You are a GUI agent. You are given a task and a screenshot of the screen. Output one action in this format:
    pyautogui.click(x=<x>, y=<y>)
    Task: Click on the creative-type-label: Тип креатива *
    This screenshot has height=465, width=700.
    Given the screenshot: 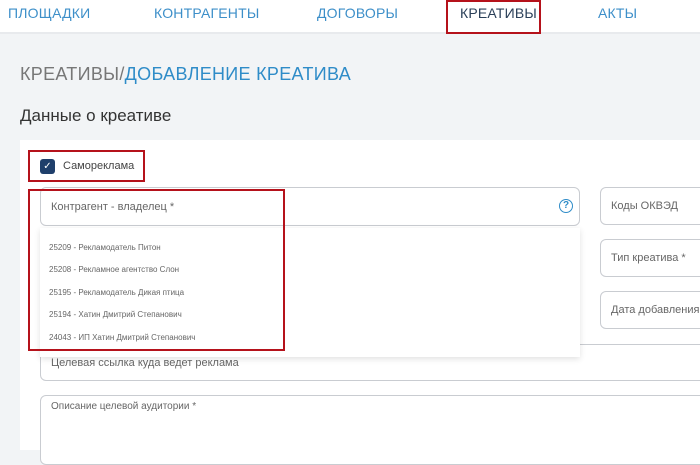 What is the action you would take?
    pyautogui.click(x=648, y=258)
    